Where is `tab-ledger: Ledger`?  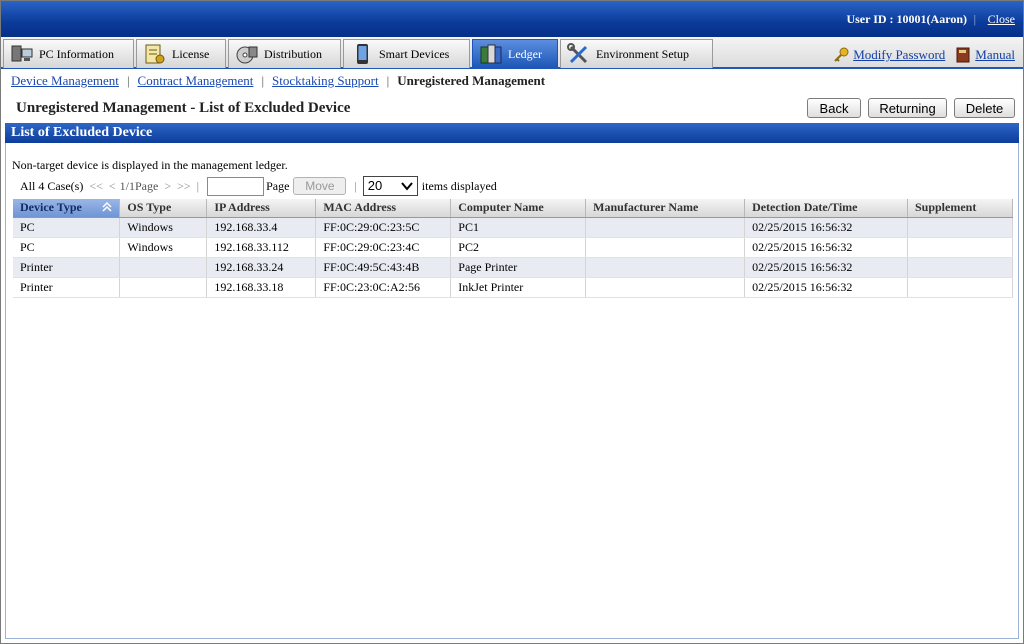 tab-ledger: Ledger is located at coordinates (515, 53).